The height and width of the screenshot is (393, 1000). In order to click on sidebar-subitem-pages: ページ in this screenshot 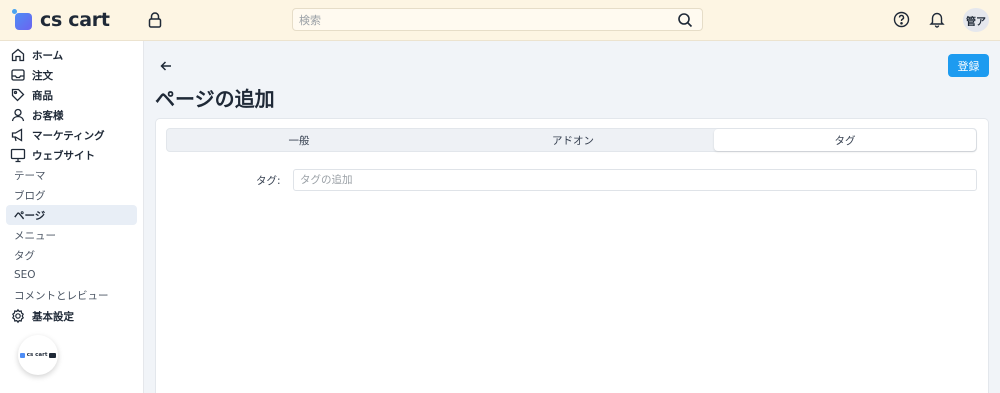, I will do `click(71, 215)`.